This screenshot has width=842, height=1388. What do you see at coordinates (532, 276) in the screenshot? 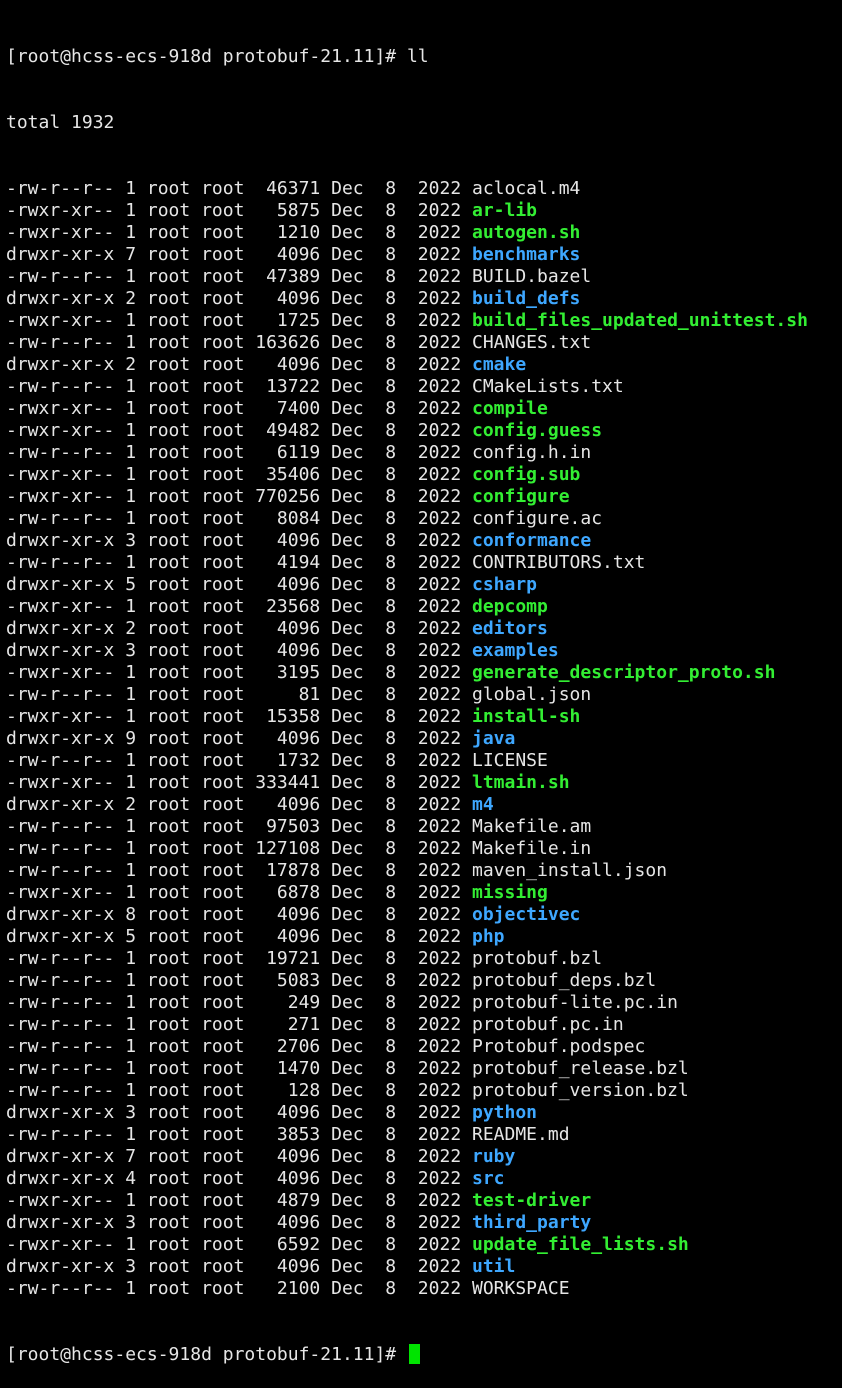
I see `file-name: BUILD.bazel` at bounding box center [532, 276].